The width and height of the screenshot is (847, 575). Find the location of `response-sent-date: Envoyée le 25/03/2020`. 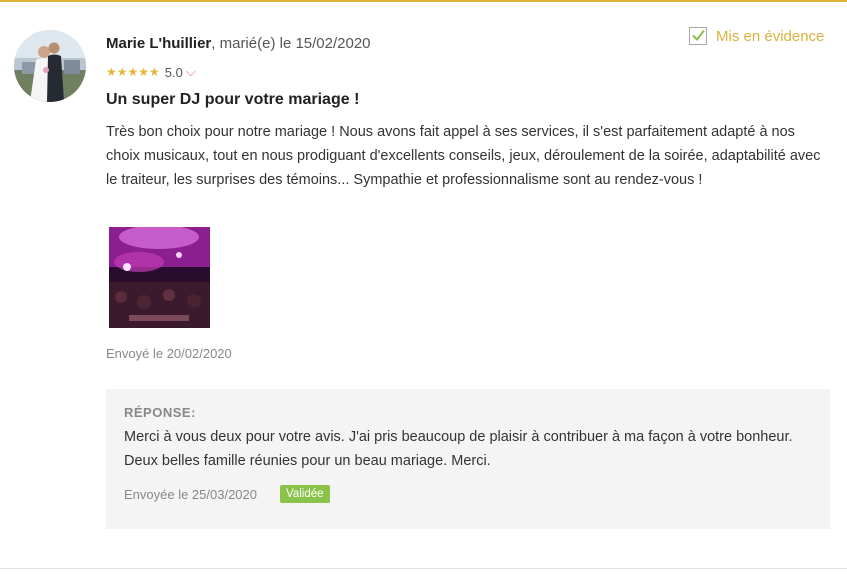

response-sent-date: Envoyée le 25/03/2020 is located at coordinates (190, 494).